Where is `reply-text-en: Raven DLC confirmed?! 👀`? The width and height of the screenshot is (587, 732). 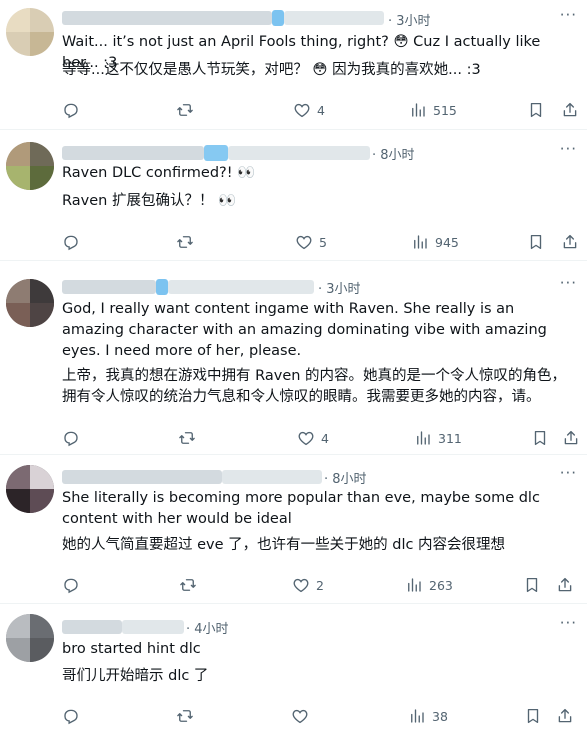 reply-text-en: Raven DLC confirmed?! 👀 is located at coordinates (159, 173).